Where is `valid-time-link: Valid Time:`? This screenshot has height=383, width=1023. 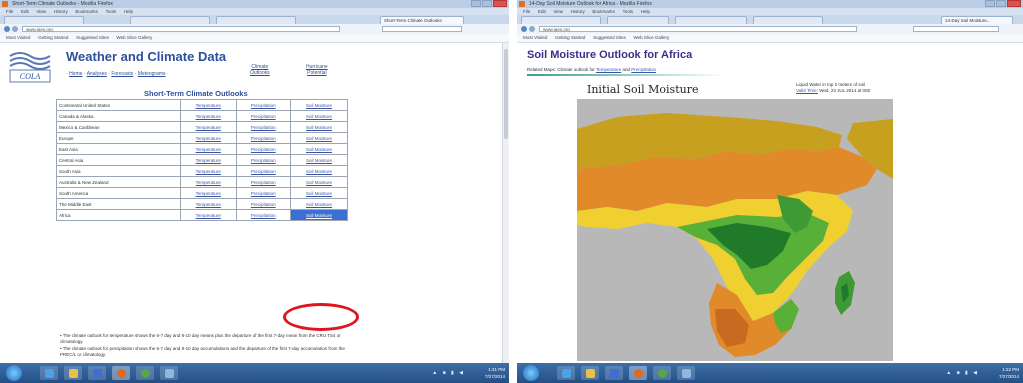
valid-time-link: Valid Time: is located at coordinates (807, 90).